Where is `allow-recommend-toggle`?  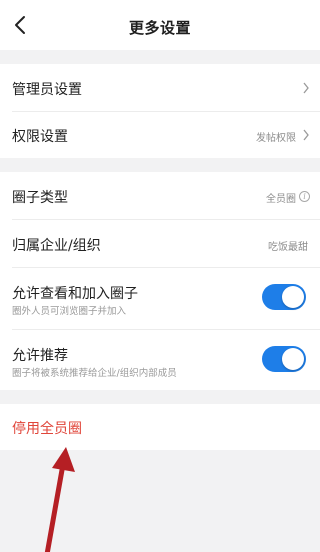
allow-recommend-toggle is located at coordinates (284, 359).